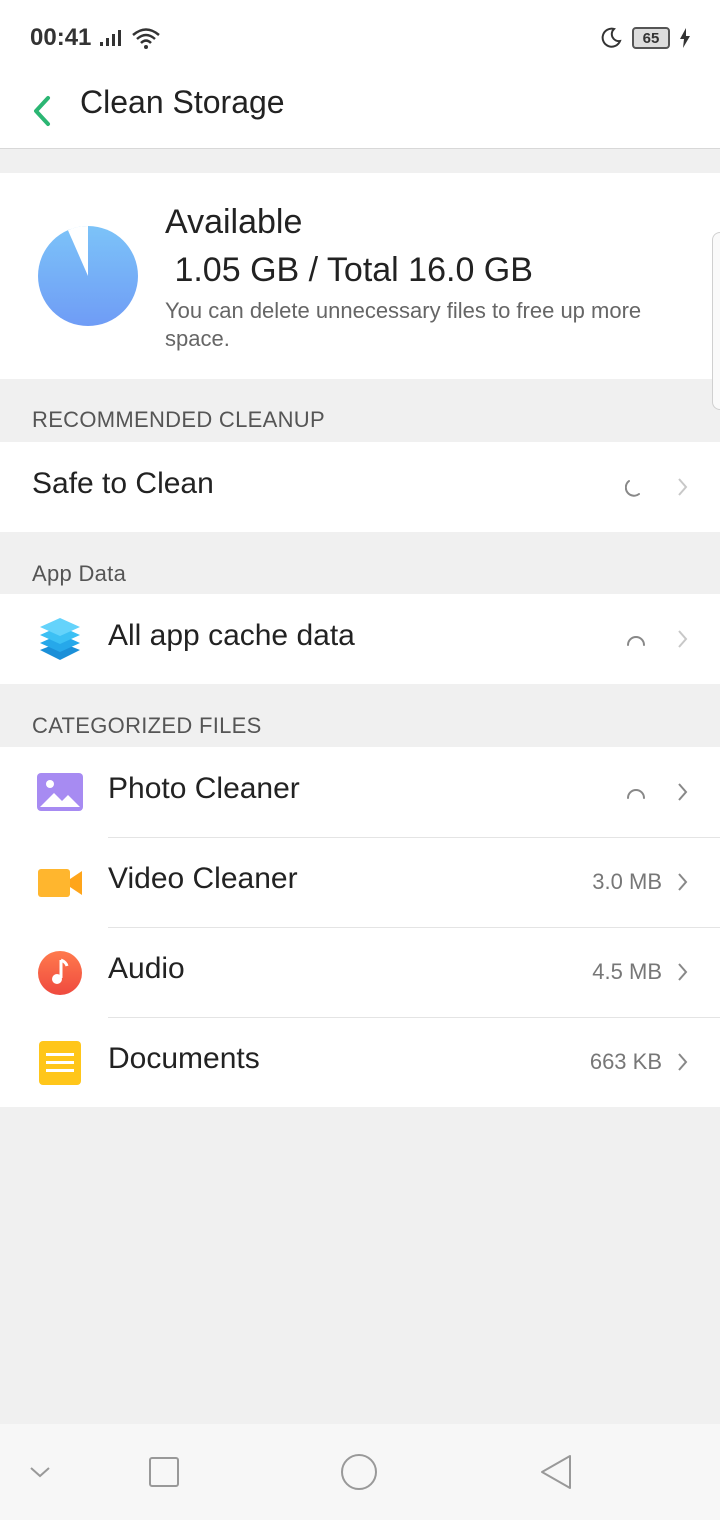  What do you see at coordinates (360, 792) in the screenshot?
I see `photo-cleaner-row: Photo Cleaner` at bounding box center [360, 792].